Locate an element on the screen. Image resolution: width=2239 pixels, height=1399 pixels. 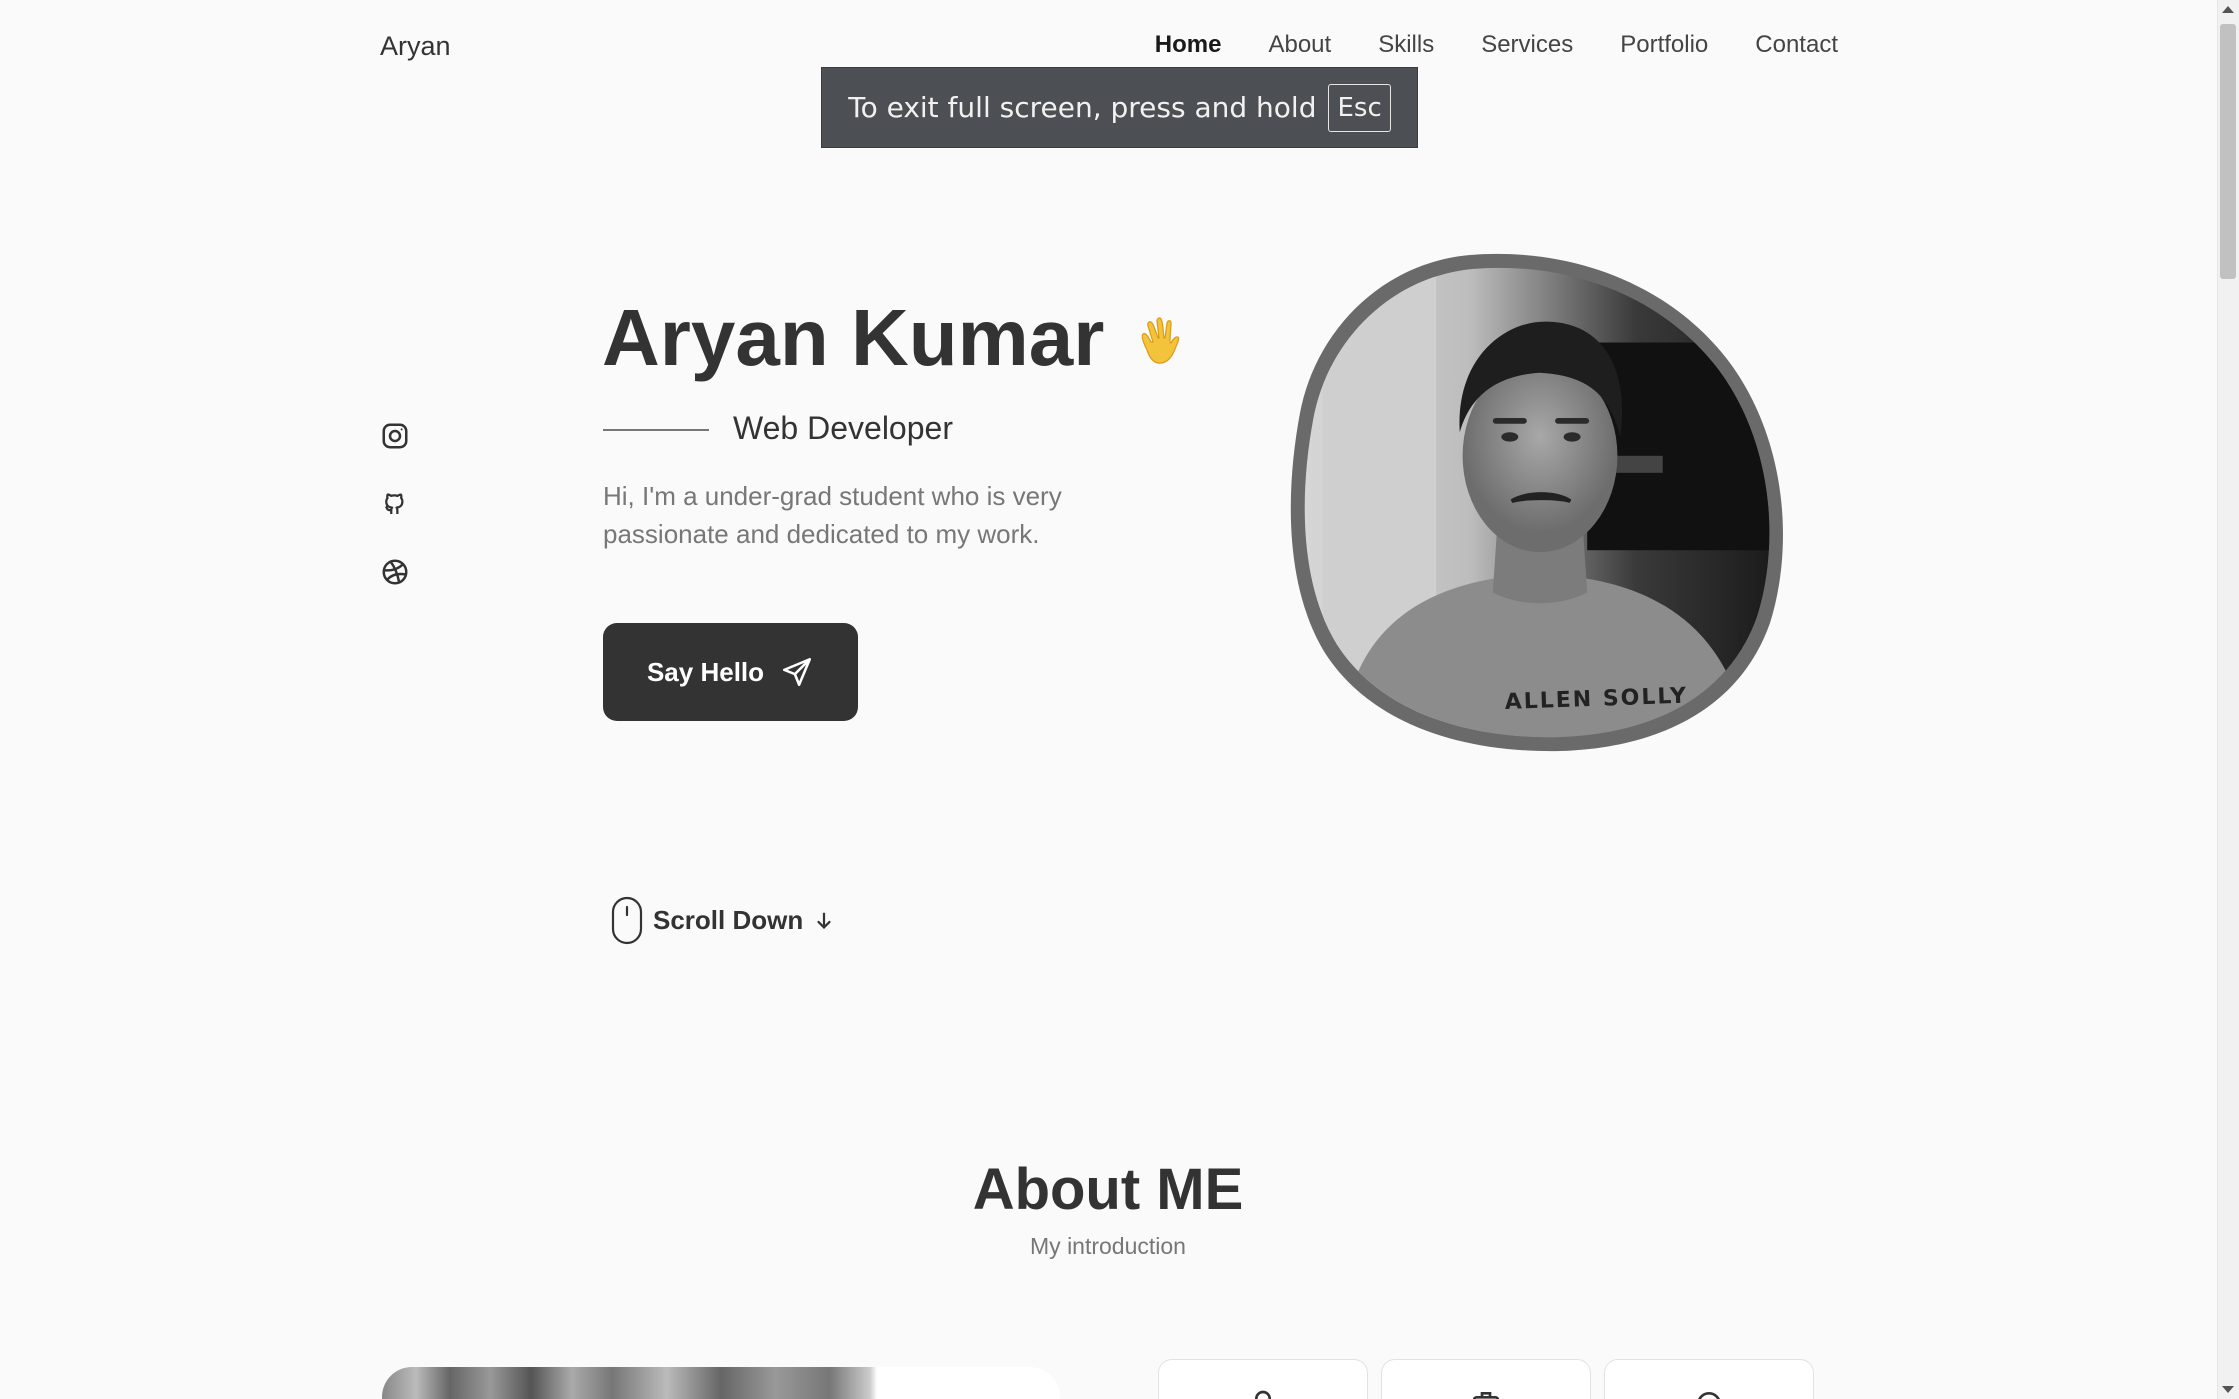
esc-key-badge: Esc is located at coordinates (1359, 107).